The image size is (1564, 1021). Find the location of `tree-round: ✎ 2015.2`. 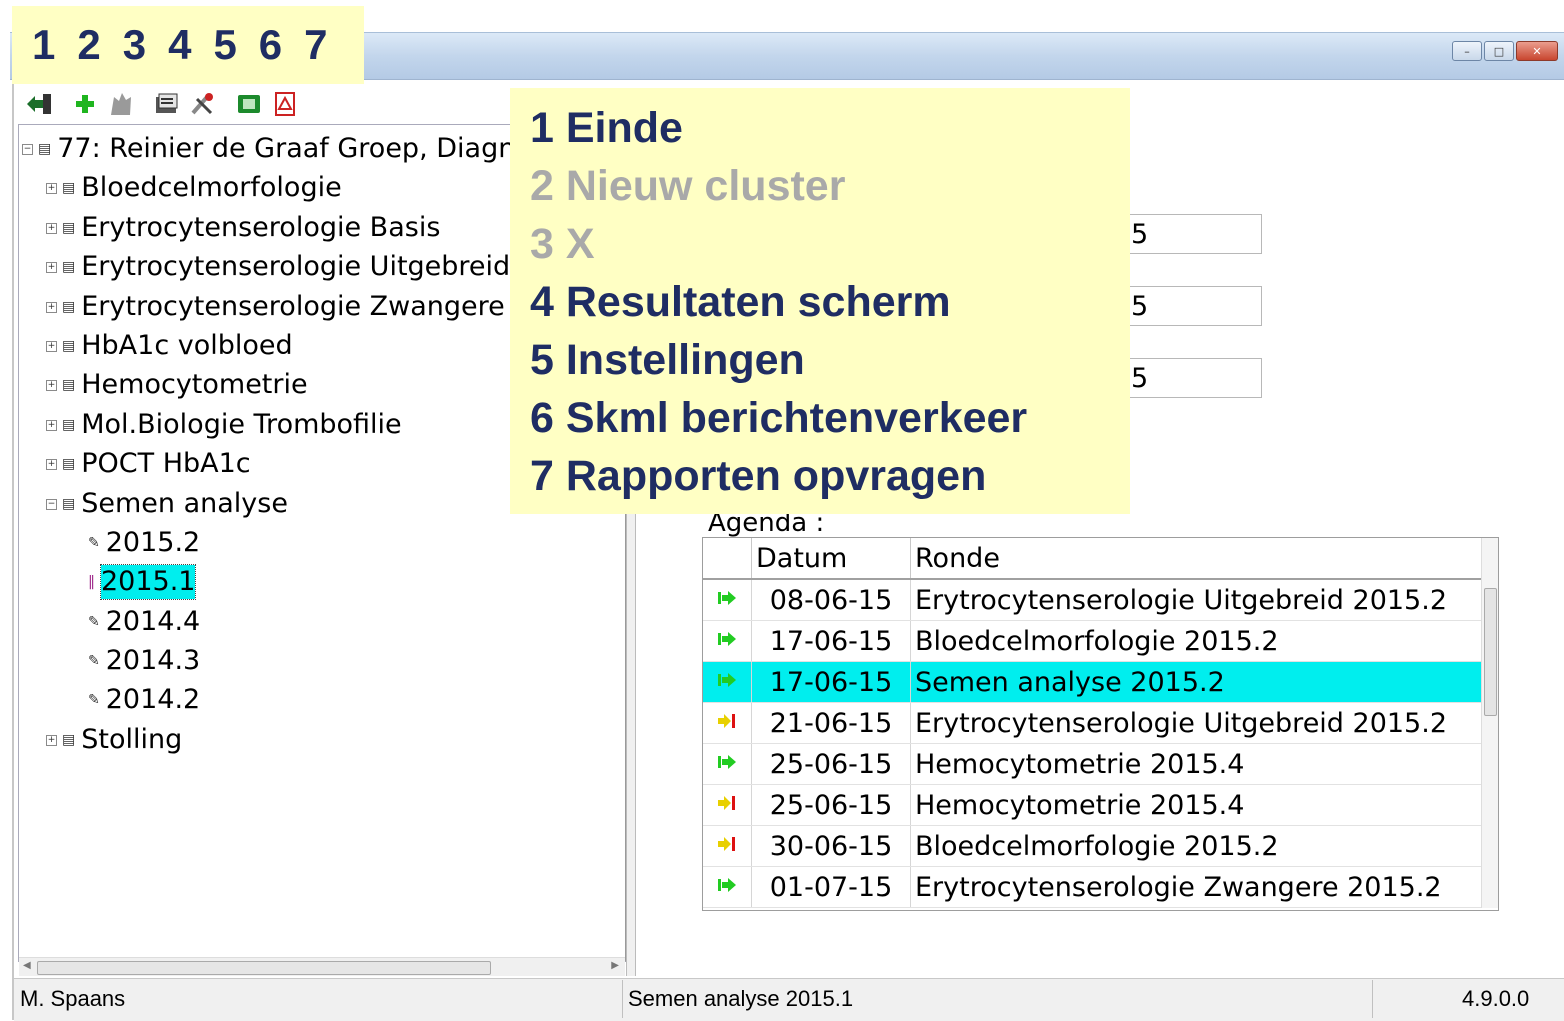

tree-round: ✎ 2015.2 is located at coordinates (144, 543).